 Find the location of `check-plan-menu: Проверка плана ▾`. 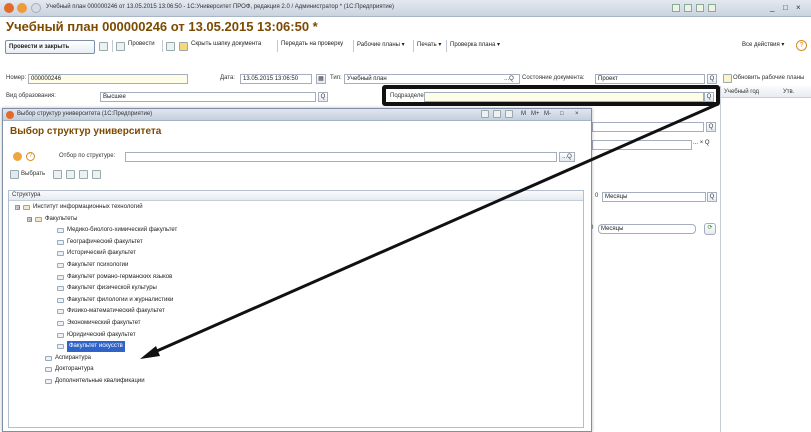

check-plan-menu: Проверка плана ▾ is located at coordinates (475, 44).